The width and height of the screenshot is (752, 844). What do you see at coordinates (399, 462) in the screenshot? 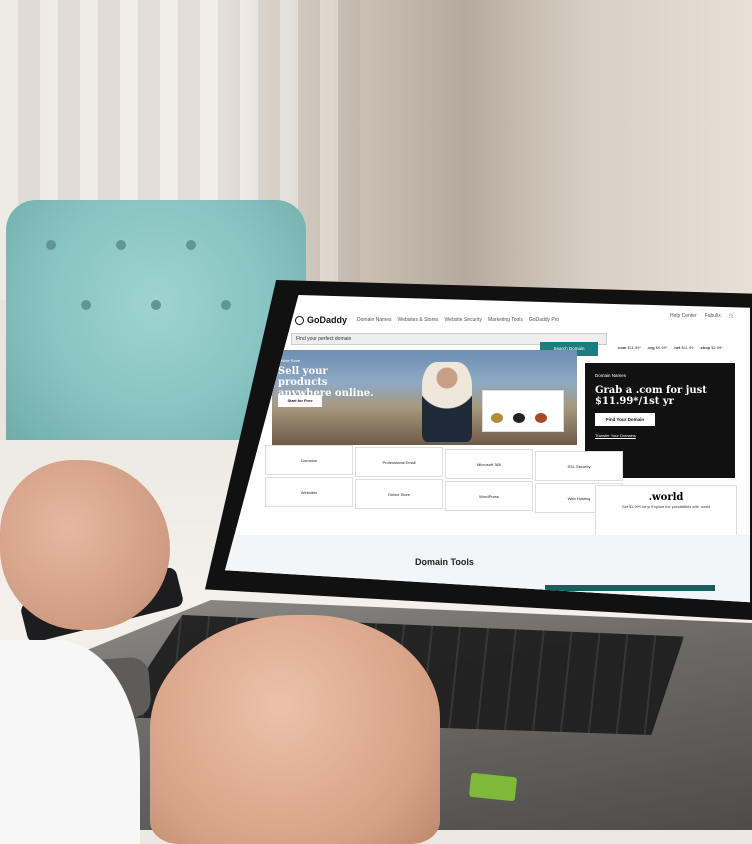
I see `category-professional-email: Professional Email` at bounding box center [399, 462].